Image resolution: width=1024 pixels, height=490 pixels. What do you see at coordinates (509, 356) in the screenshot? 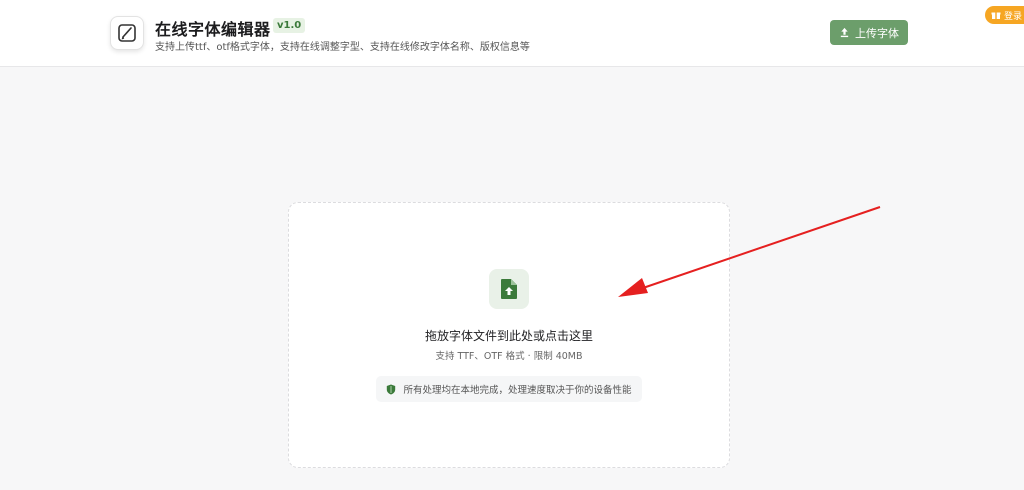
I see `dropzone-subtitle: 支持 TTF、OTF 格式 · 限制 40MB` at bounding box center [509, 356].